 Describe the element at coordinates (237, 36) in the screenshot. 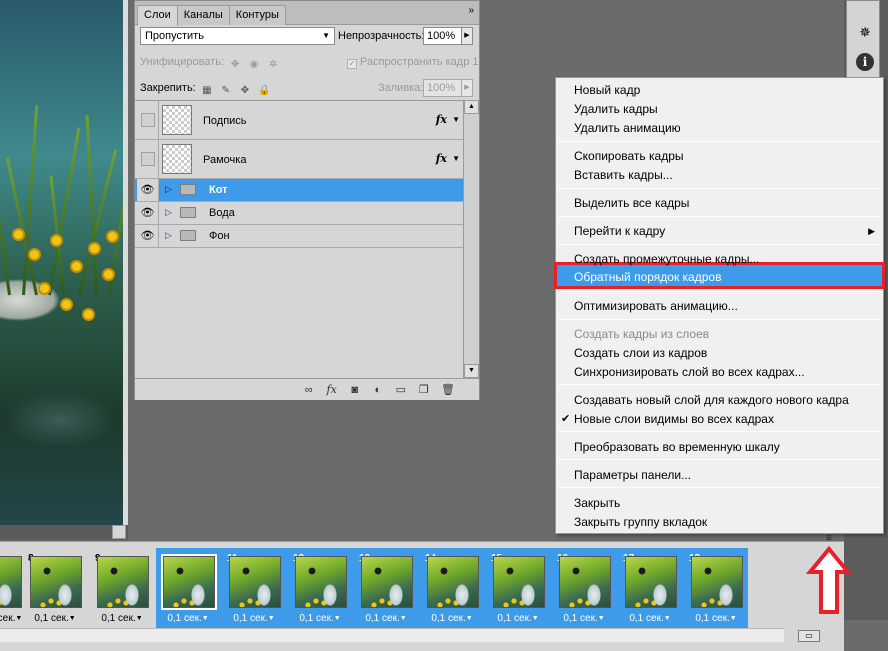

I see `blend-mode-select: Пропустить ▼` at that location.